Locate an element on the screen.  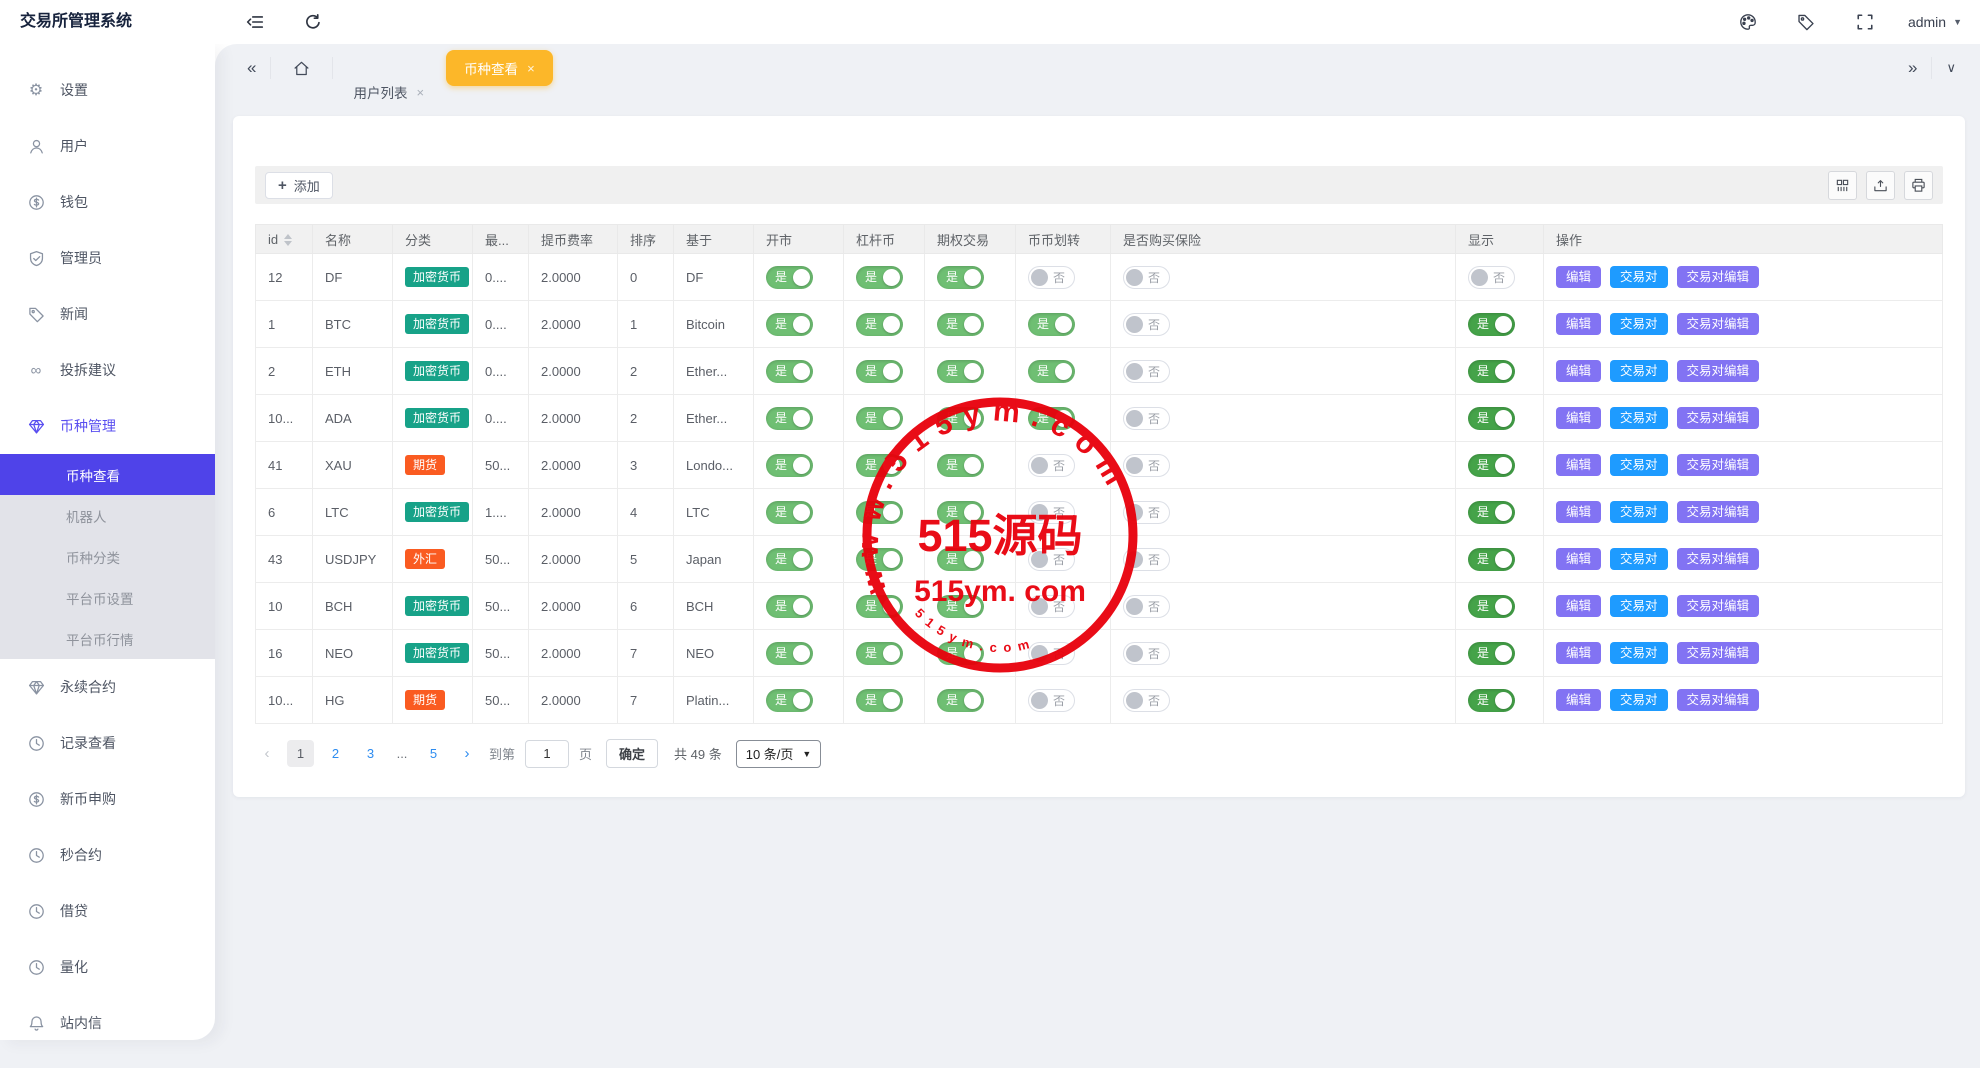
tabs-scroll-left-icon: « is located at coordinates (251, 68).